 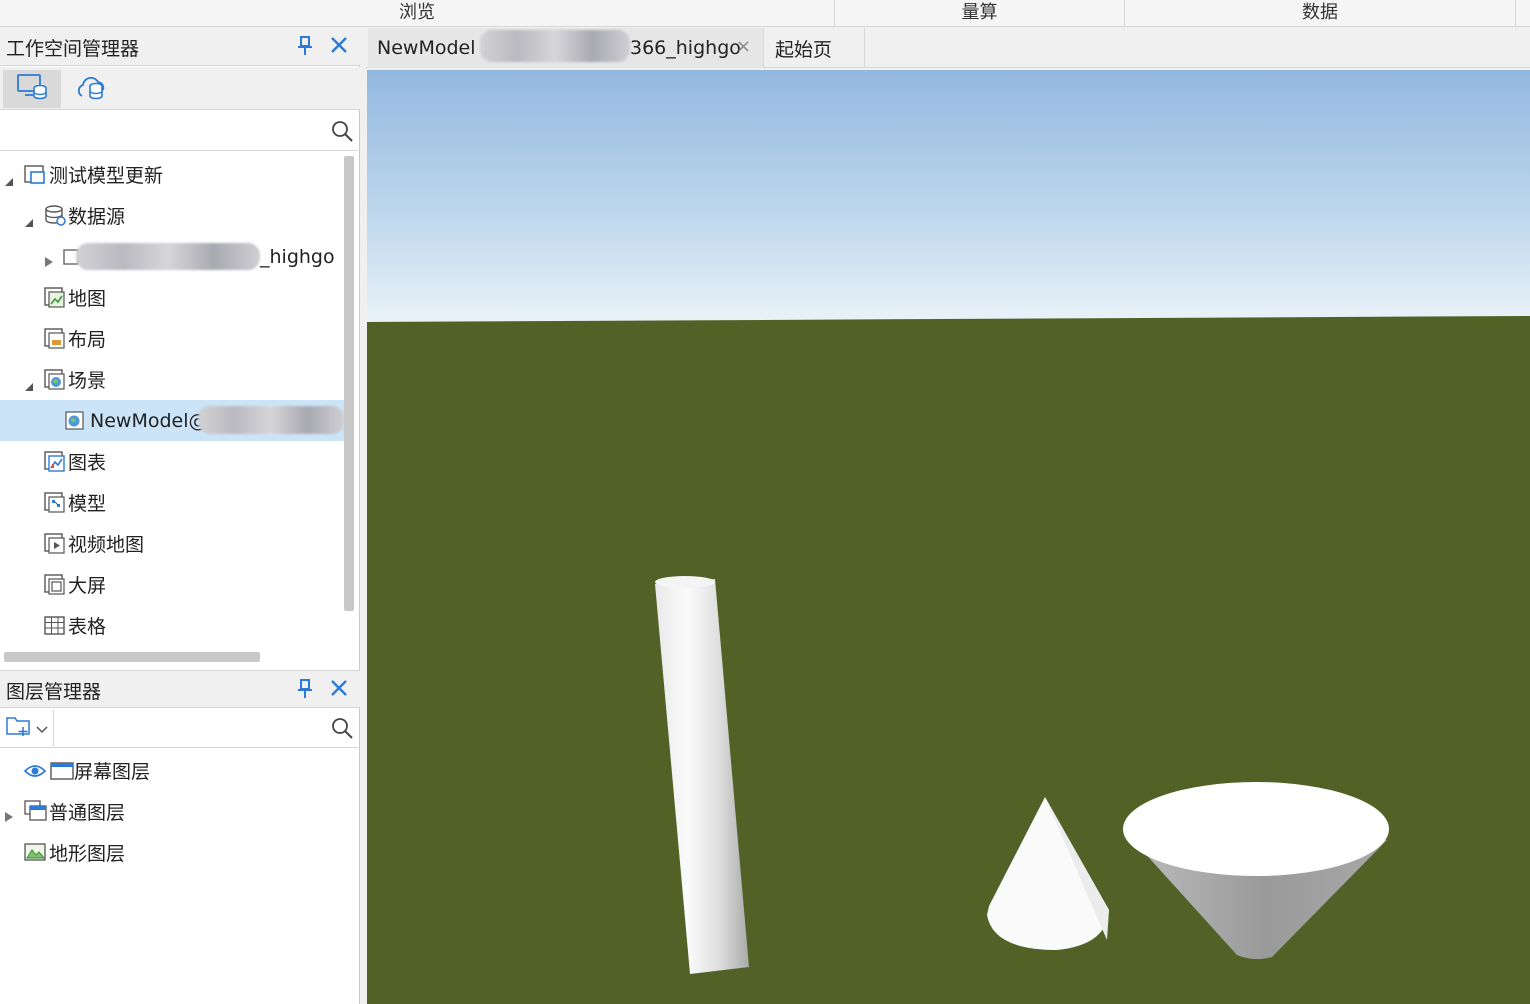 I want to click on ribbon-group-browse: 浏览, so click(x=417, y=13).